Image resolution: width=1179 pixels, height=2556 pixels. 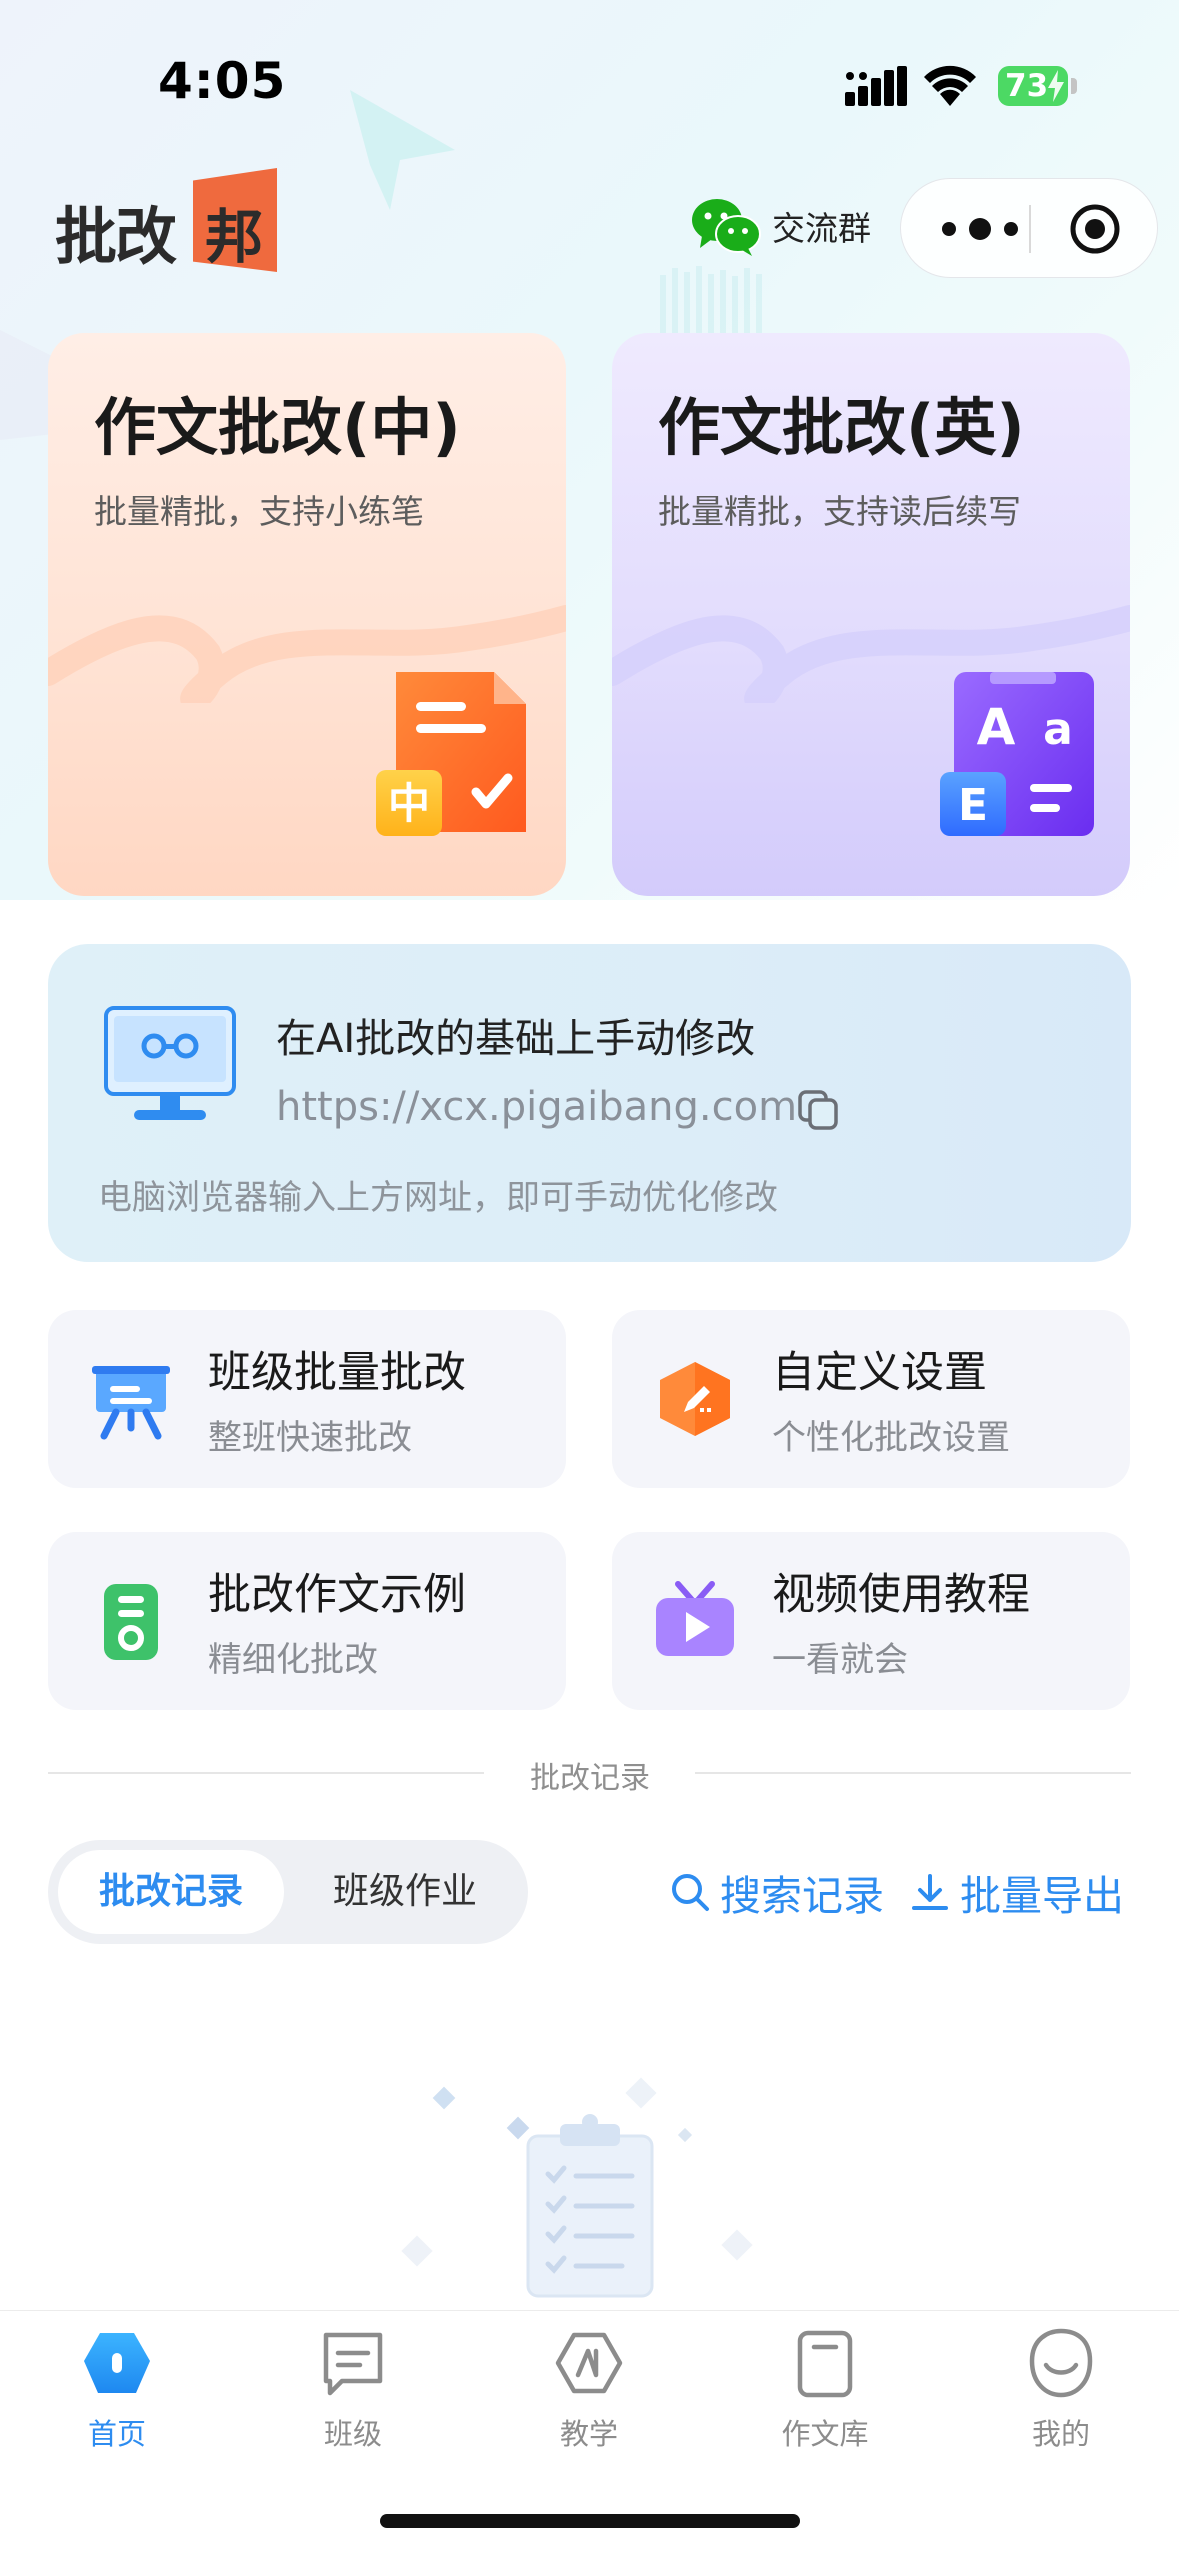 I want to click on segment-grading-records: 批改记录, so click(x=171, y=1892).